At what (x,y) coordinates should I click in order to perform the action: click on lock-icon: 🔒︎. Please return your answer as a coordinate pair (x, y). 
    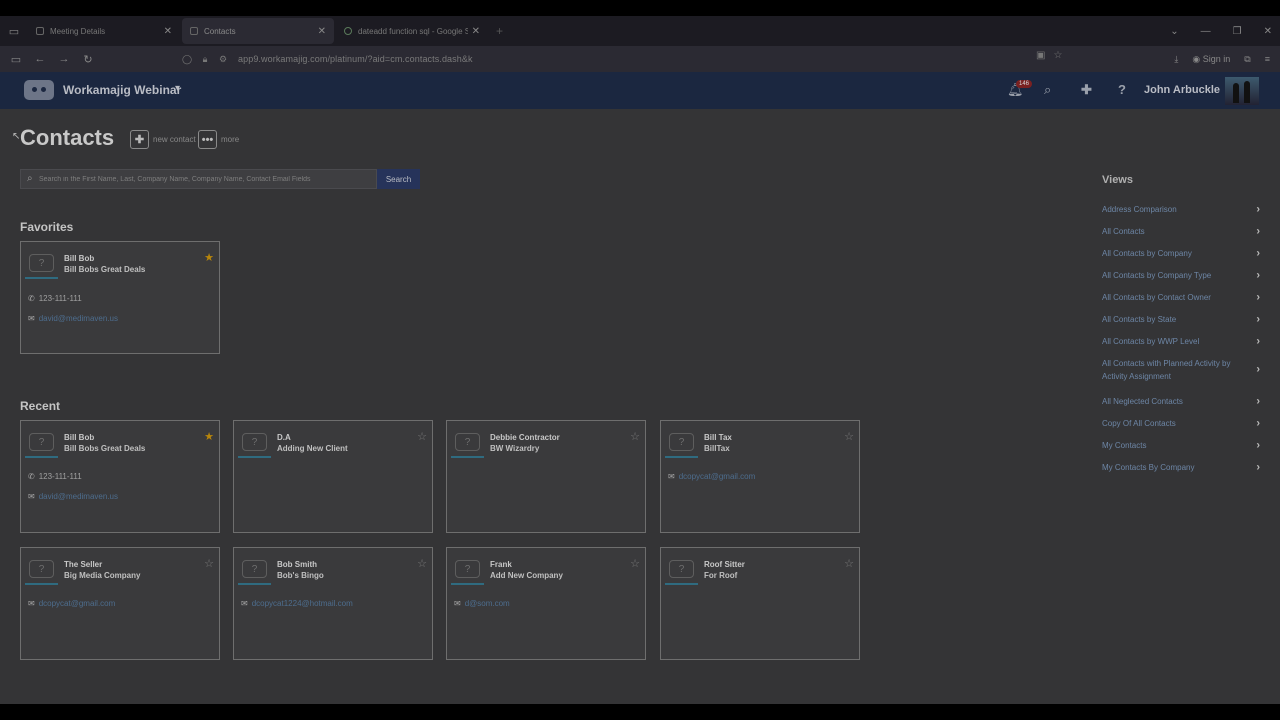
    Looking at the image, I should click on (205, 59).